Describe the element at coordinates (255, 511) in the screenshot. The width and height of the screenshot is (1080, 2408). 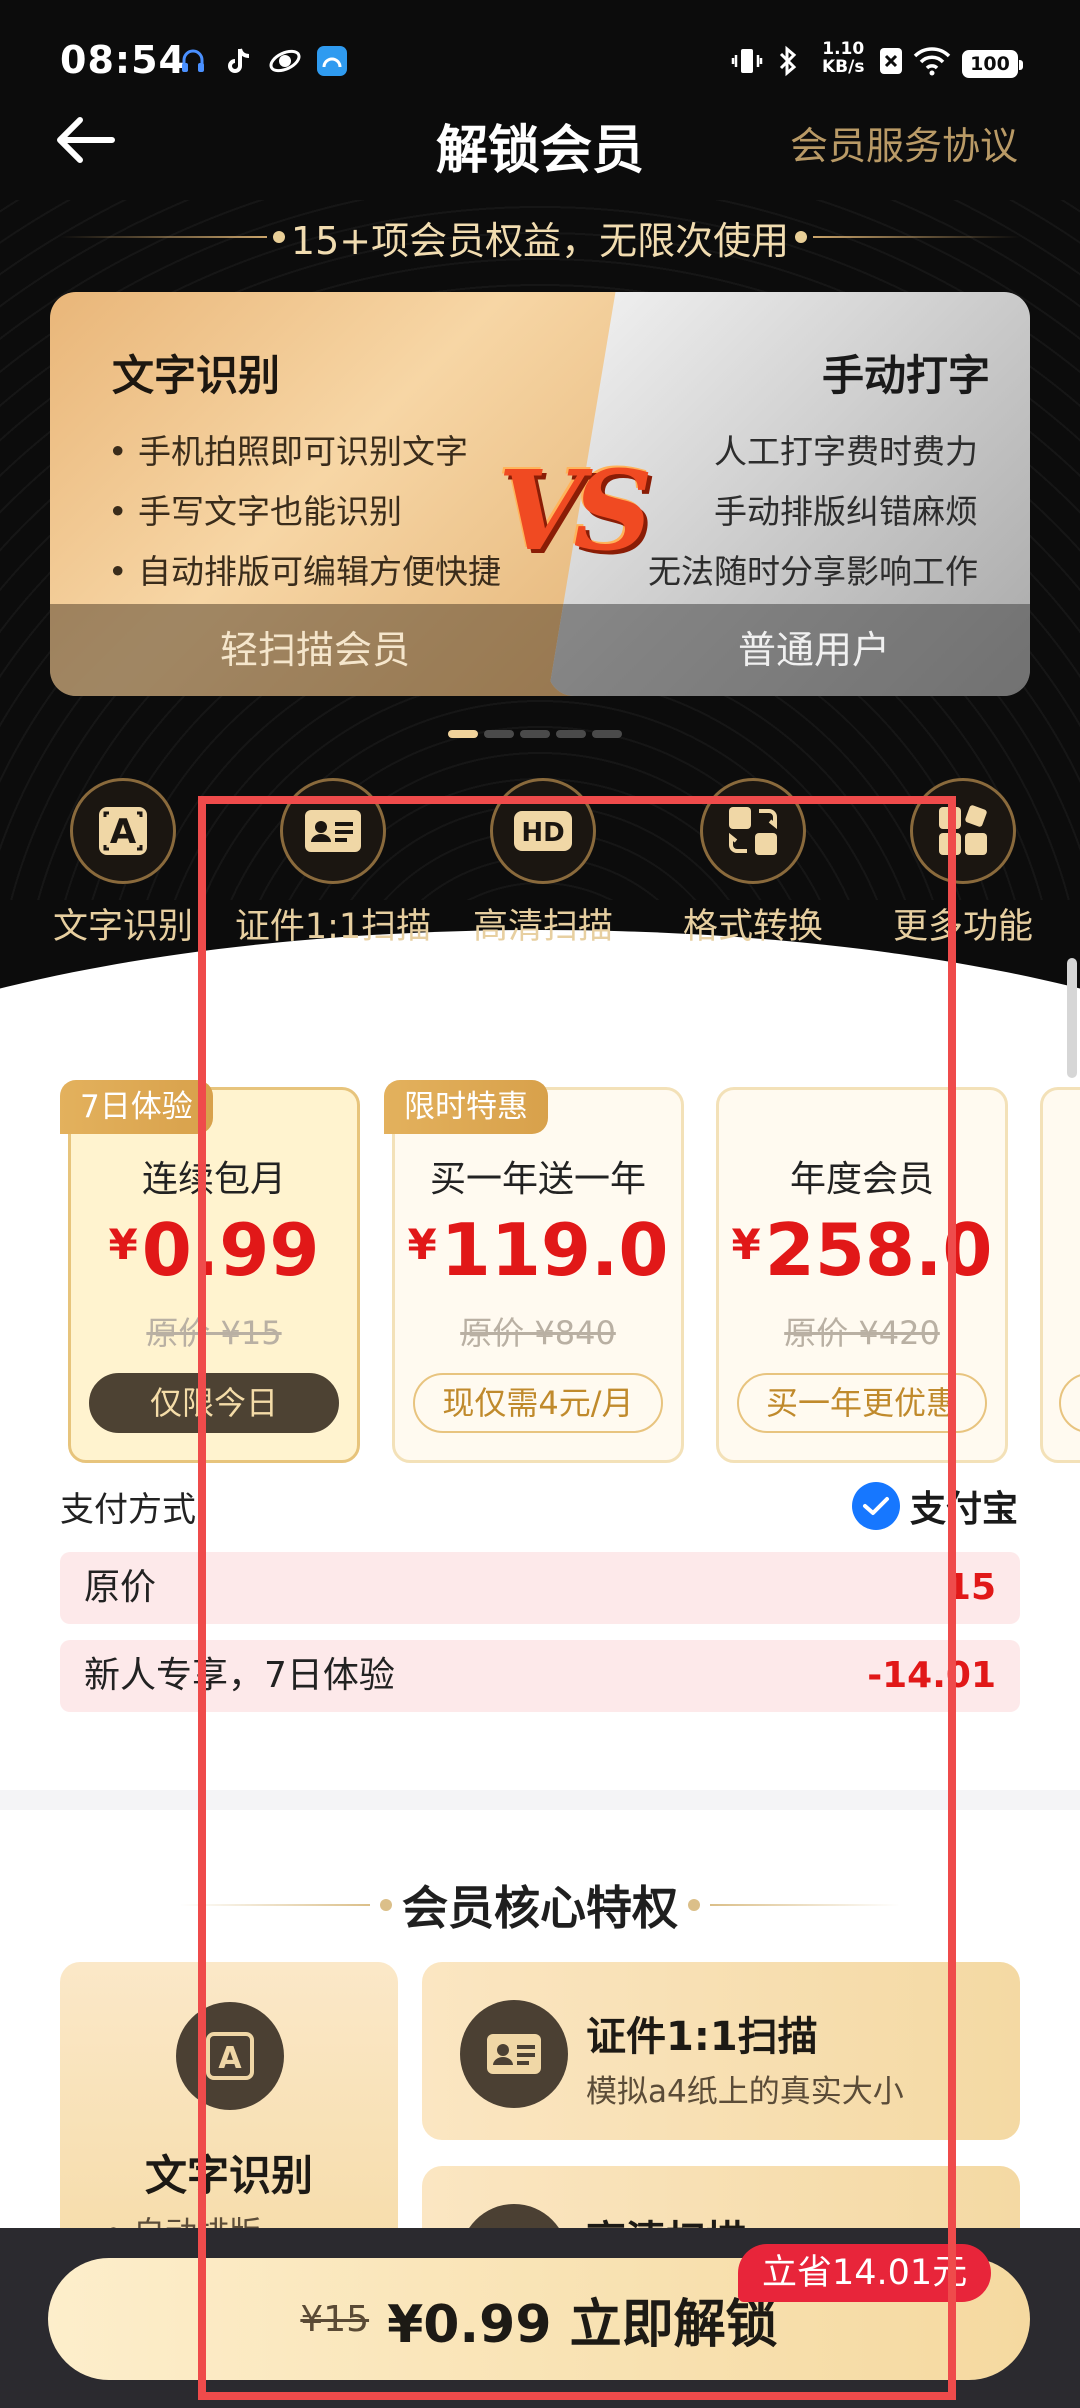
I see `member-point: • 手写文字也能识别` at that location.